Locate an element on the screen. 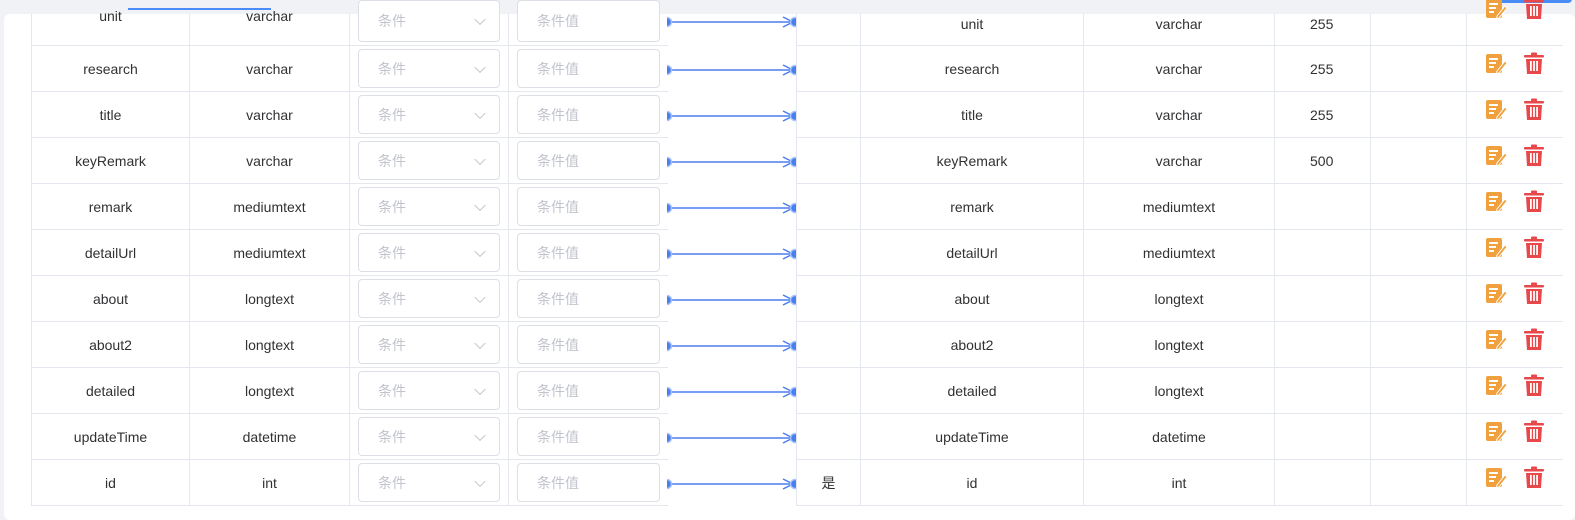 This screenshot has height=520, width=1575. source-table-row: detailed longtext 条件 条件值 is located at coordinates (350, 391).